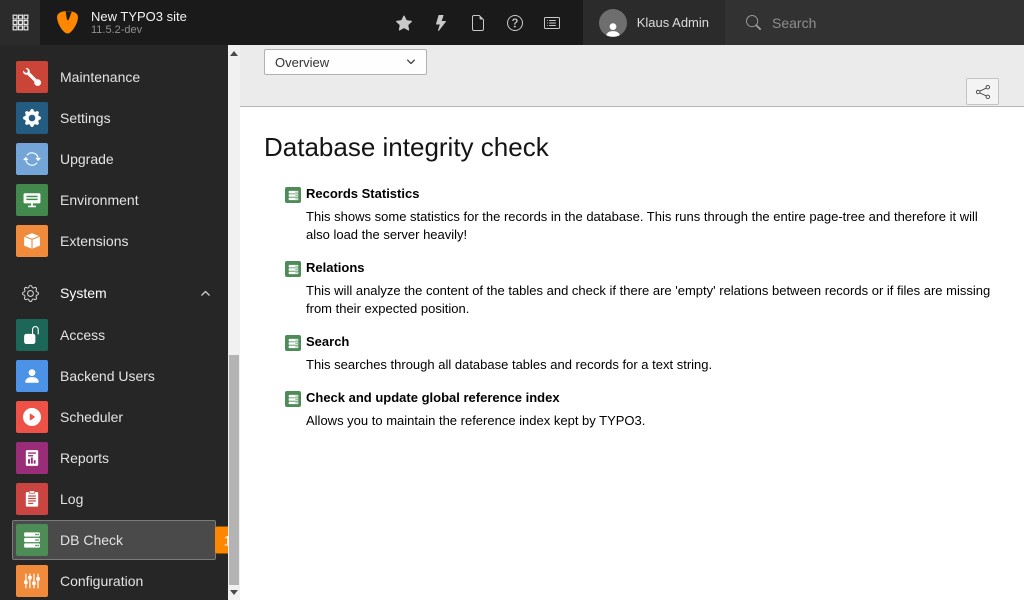  What do you see at coordinates (92, 540) in the screenshot?
I see `sidebar-item-label: DB Check` at bounding box center [92, 540].